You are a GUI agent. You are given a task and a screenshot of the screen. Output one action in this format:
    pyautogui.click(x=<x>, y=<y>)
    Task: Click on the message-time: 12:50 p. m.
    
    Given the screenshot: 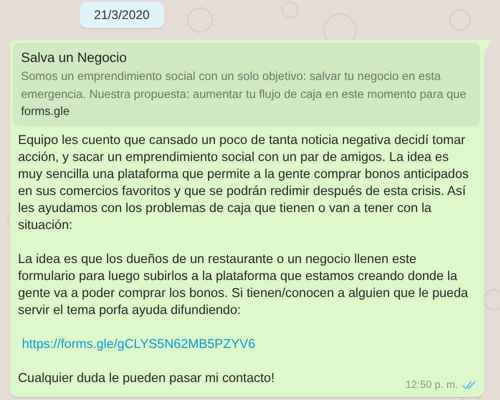 What is the action you would take?
    pyautogui.click(x=431, y=385)
    